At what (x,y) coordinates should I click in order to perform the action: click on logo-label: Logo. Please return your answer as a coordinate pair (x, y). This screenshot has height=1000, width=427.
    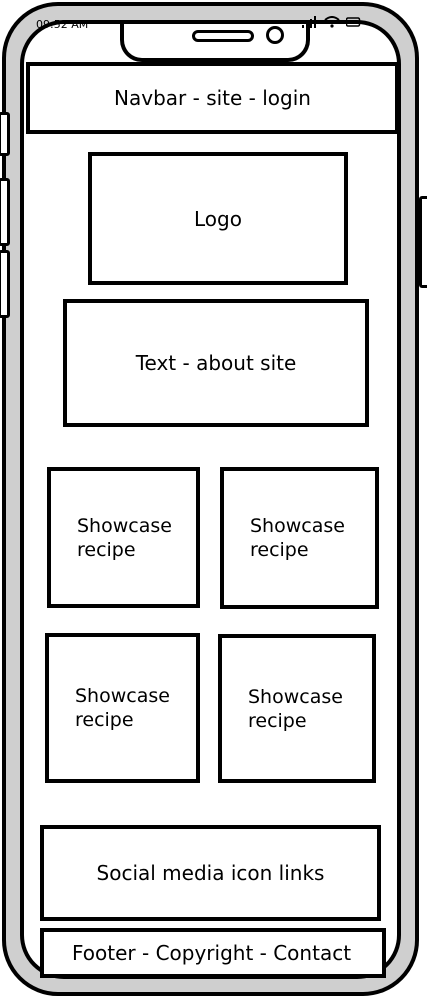
    Looking at the image, I should click on (218, 218).